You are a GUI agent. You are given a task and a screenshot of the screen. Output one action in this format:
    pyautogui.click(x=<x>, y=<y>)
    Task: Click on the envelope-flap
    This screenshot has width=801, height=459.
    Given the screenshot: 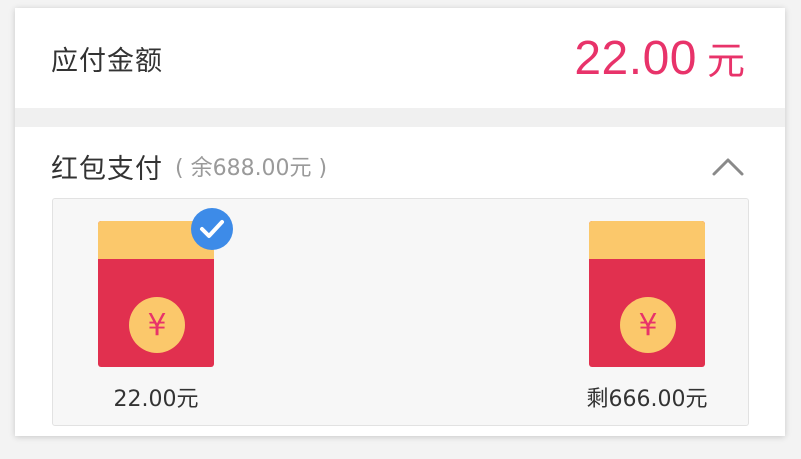 What is the action you would take?
    pyautogui.click(x=647, y=240)
    